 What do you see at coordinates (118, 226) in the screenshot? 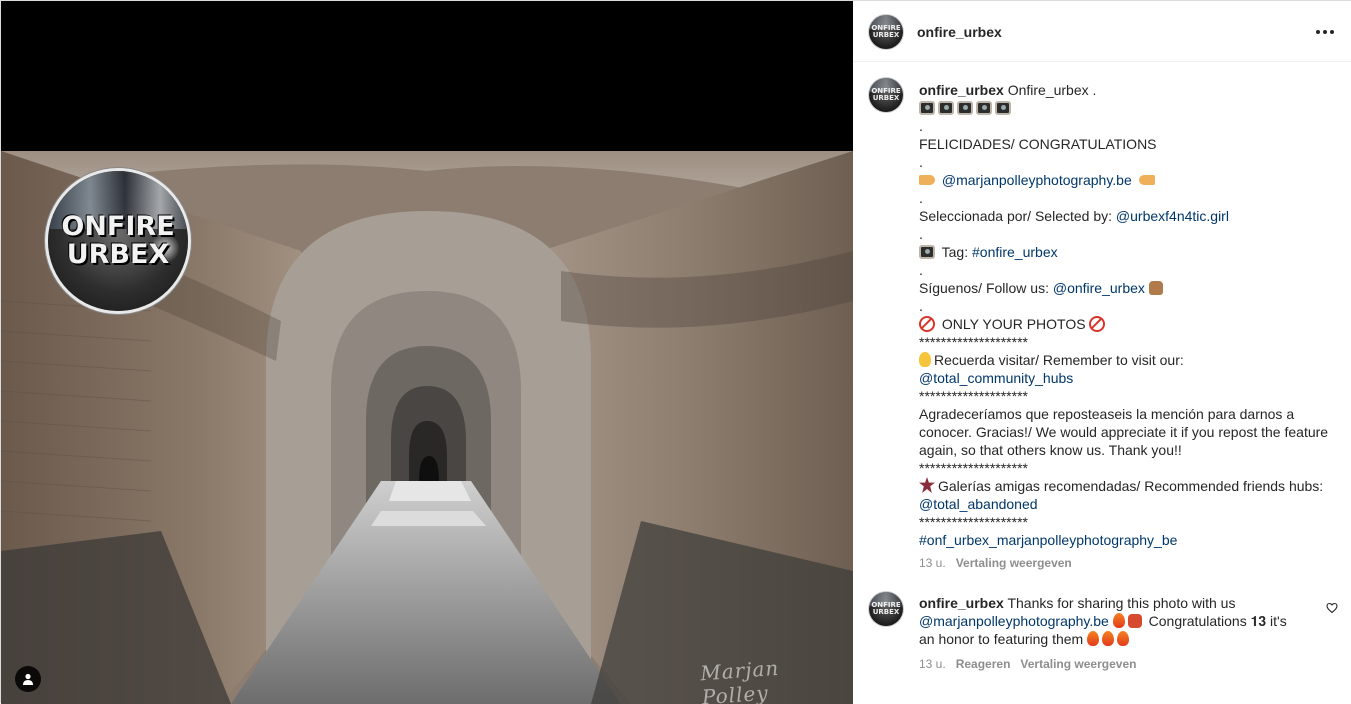
I see `logo-text-line1: ONFIRE` at bounding box center [118, 226].